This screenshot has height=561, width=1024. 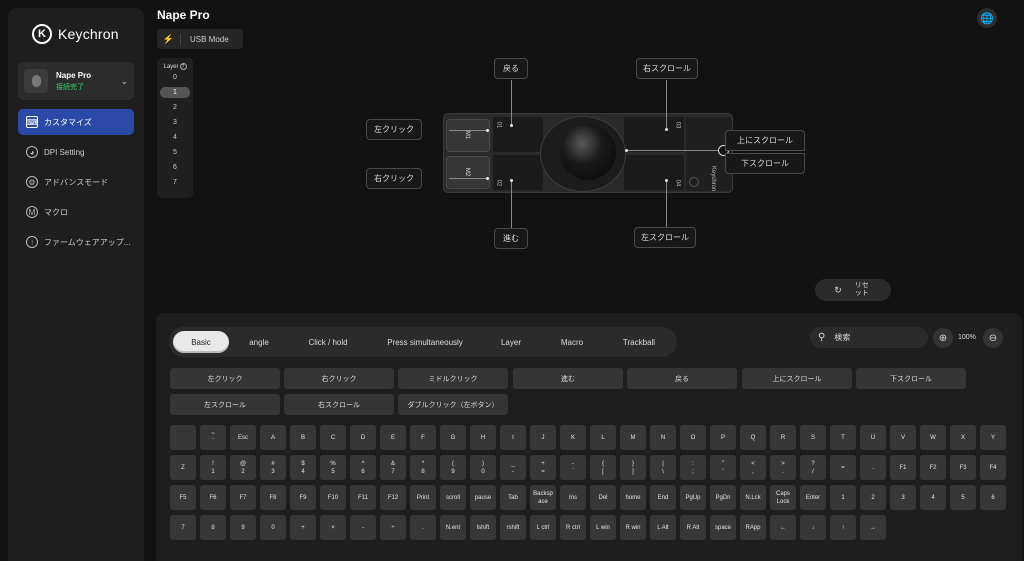 I want to click on action-left-scroll: 左スクロール, so click(x=225, y=404).